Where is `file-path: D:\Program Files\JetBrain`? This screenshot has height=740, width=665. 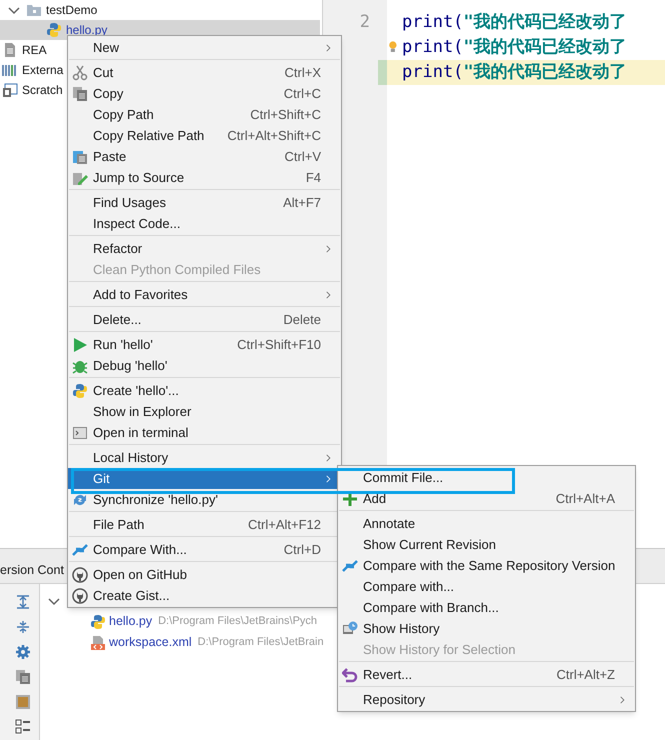 file-path: D:\Program Files\JetBrain is located at coordinates (261, 642).